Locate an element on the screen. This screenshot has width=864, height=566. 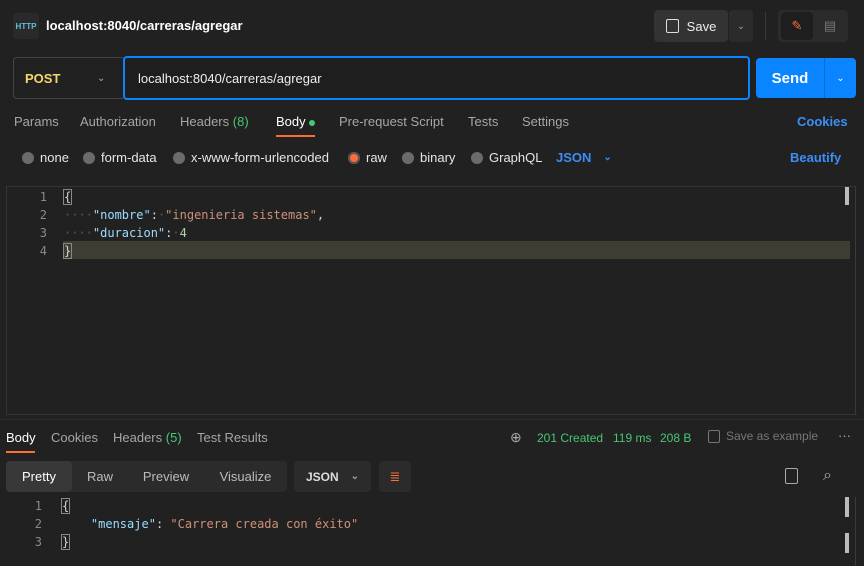
radio-label: form-data is located at coordinates (129, 157).